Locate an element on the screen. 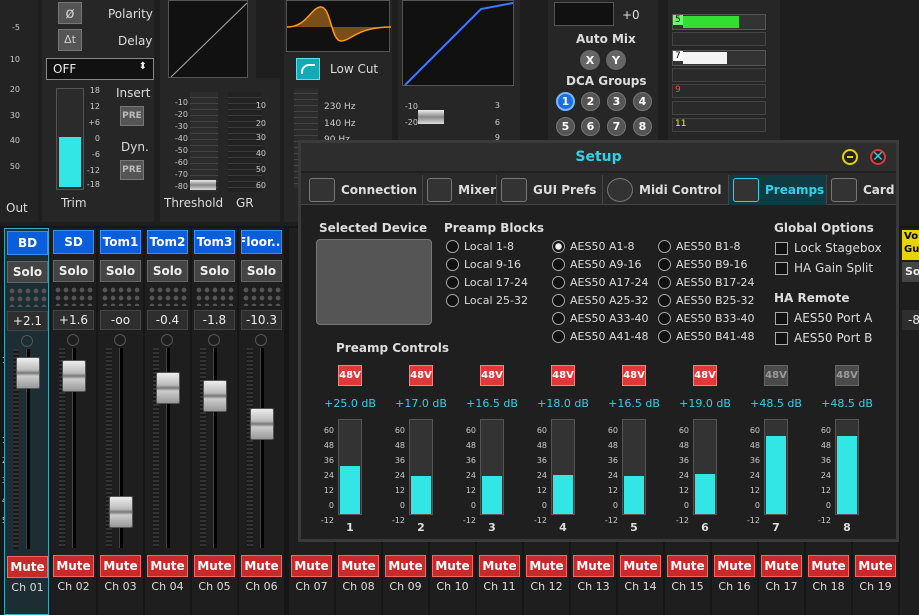  lock-stagebox-checkbox: Lock Stagebox is located at coordinates (828, 248).